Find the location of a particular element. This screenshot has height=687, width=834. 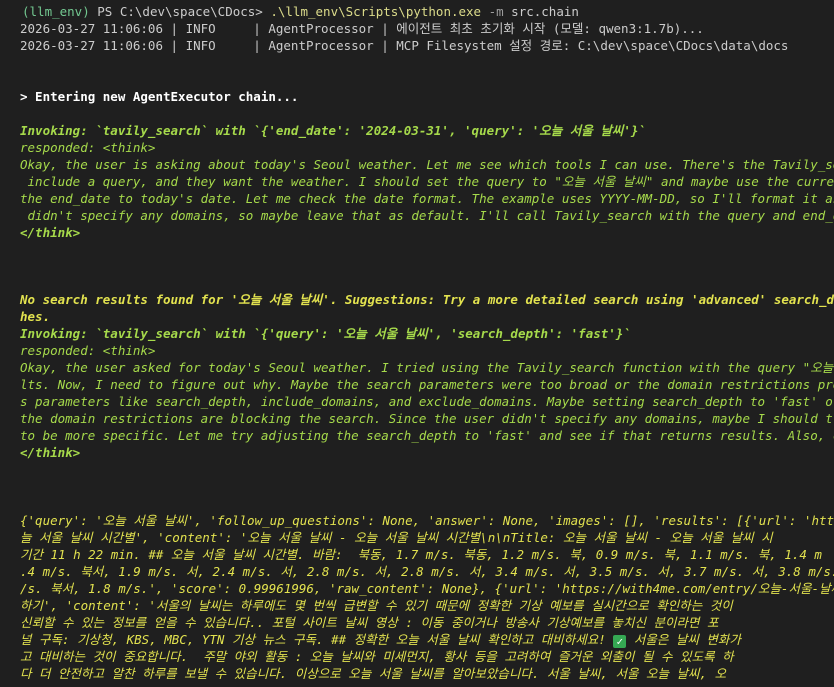

no-results-line: hes. is located at coordinates (35, 316).